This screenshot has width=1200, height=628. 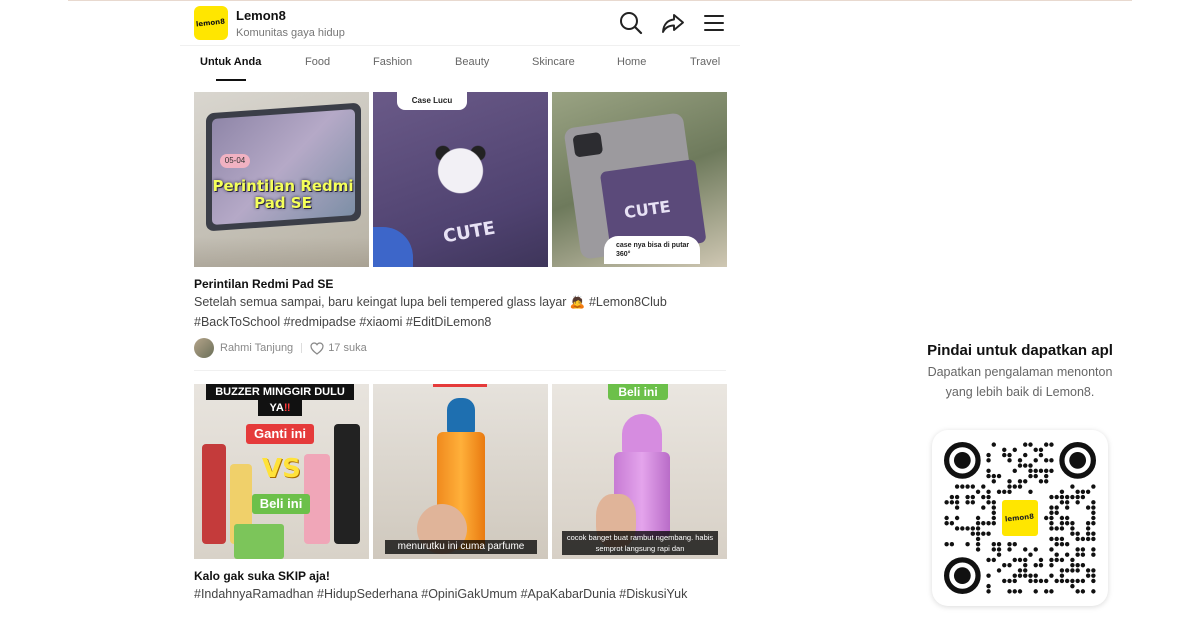 What do you see at coordinates (262, 576) in the screenshot?
I see `post-title: Kalo gak suka SKIP aja!` at bounding box center [262, 576].